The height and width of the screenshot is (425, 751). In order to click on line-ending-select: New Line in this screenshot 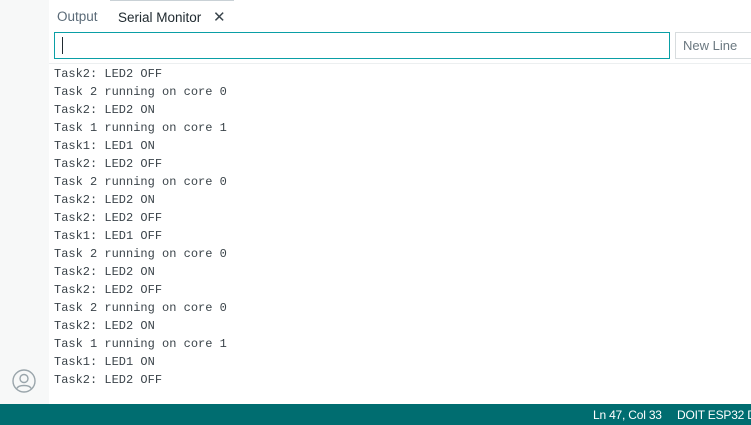, I will do `click(713, 45)`.